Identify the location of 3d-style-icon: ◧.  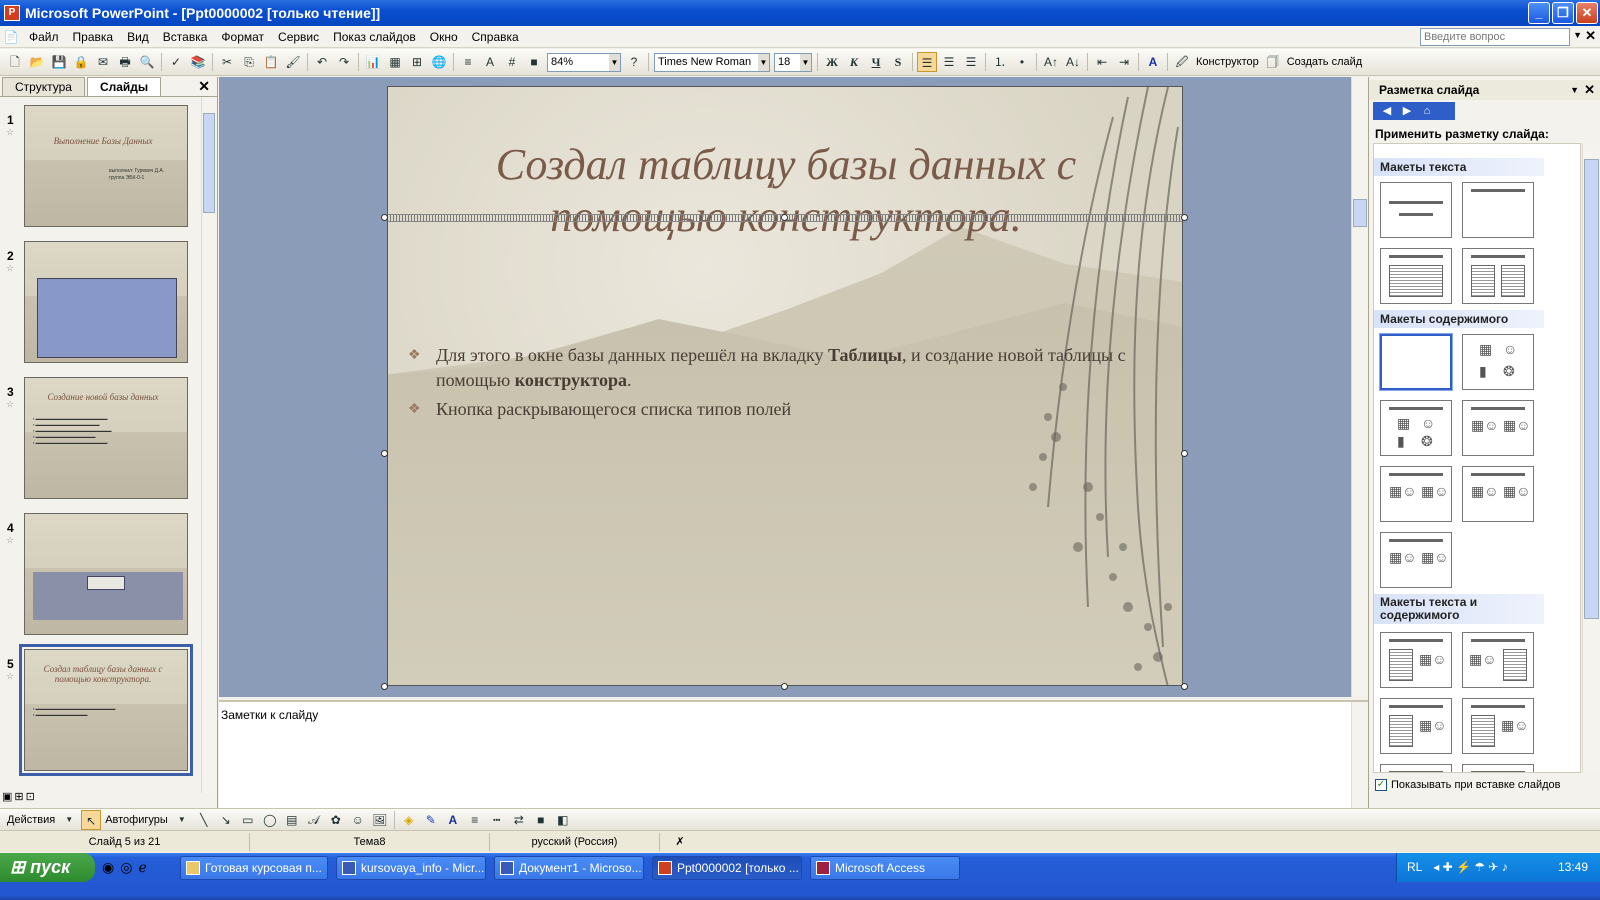
(563, 820).